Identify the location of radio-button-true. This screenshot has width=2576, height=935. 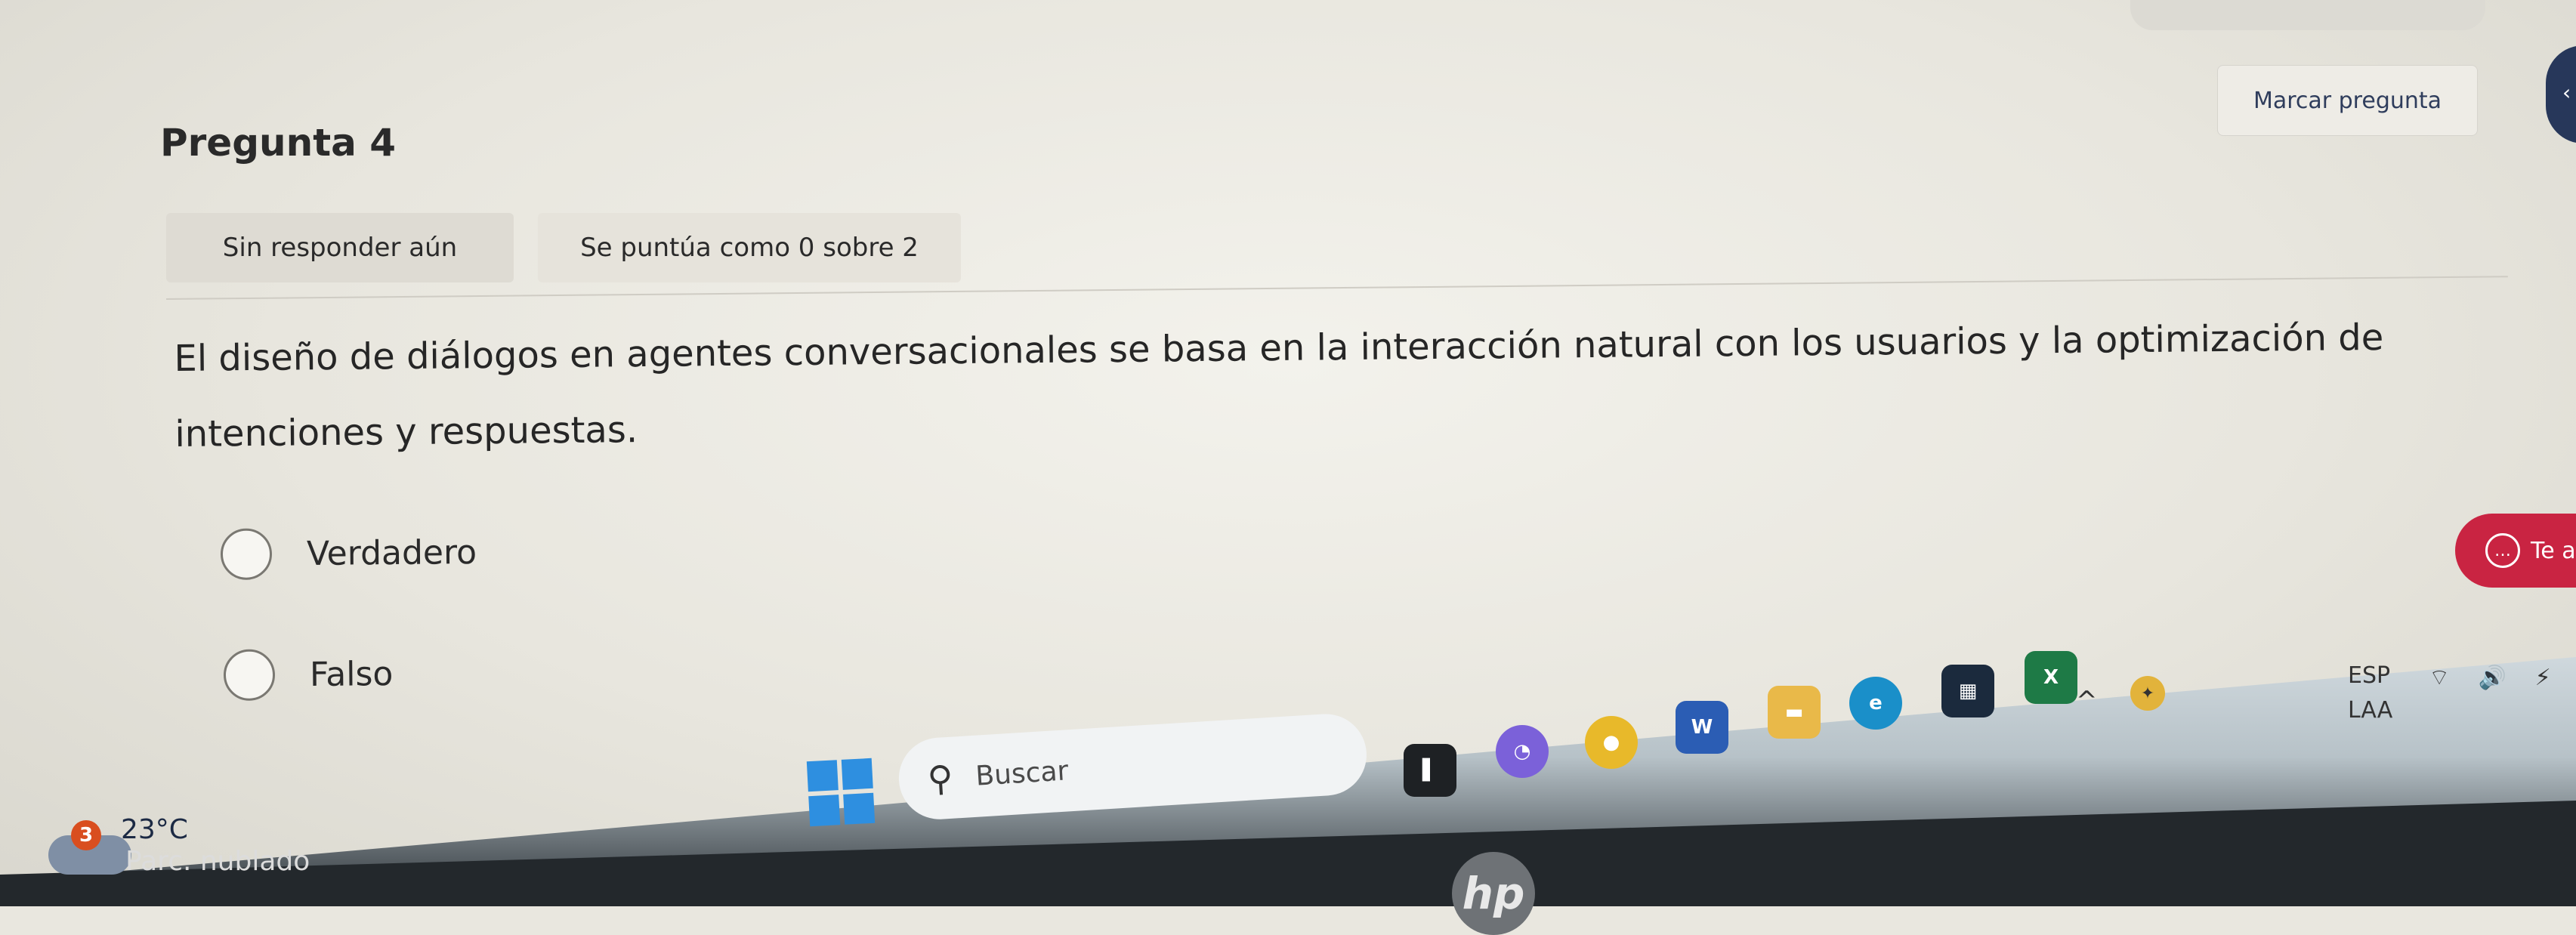
(246, 554).